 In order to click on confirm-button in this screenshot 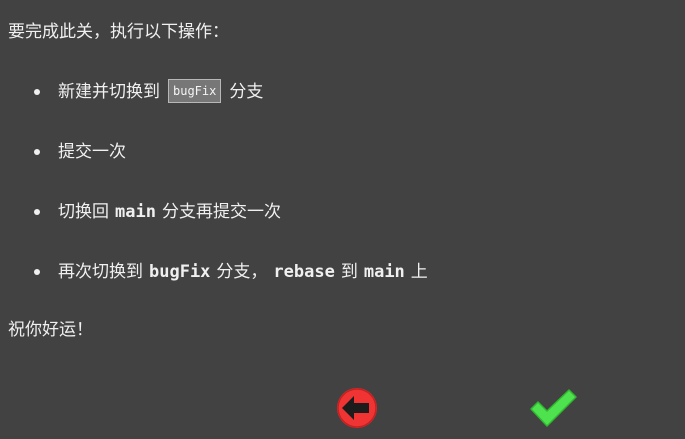, I will do `click(553, 408)`.